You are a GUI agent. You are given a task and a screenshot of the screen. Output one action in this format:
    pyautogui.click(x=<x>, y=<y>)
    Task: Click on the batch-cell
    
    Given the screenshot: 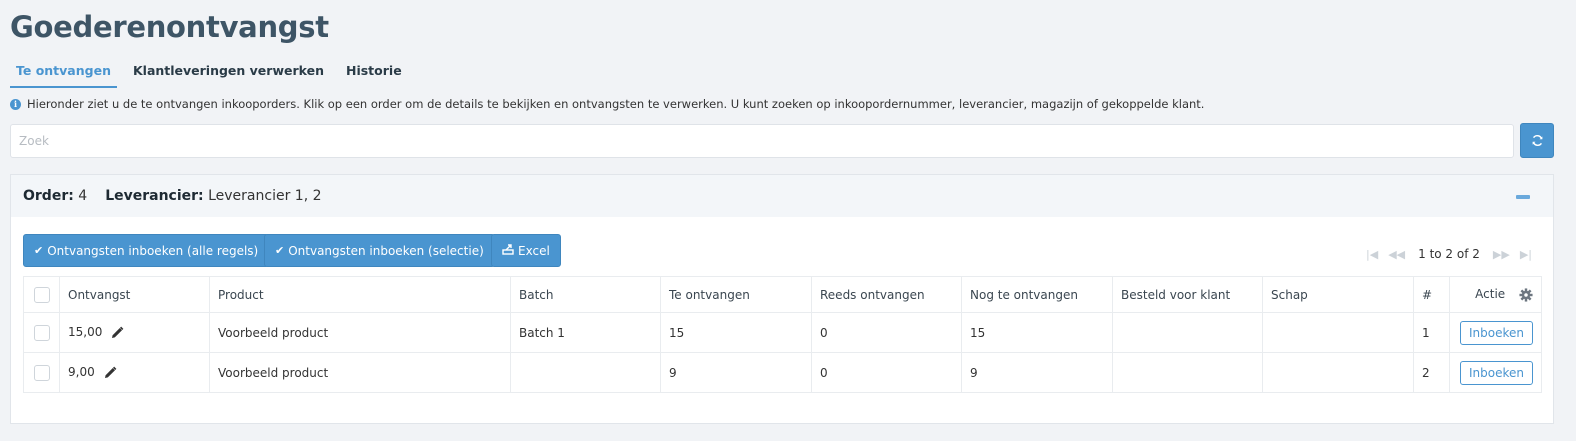 What is the action you would take?
    pyautogui.click(x=585, y=372)
    